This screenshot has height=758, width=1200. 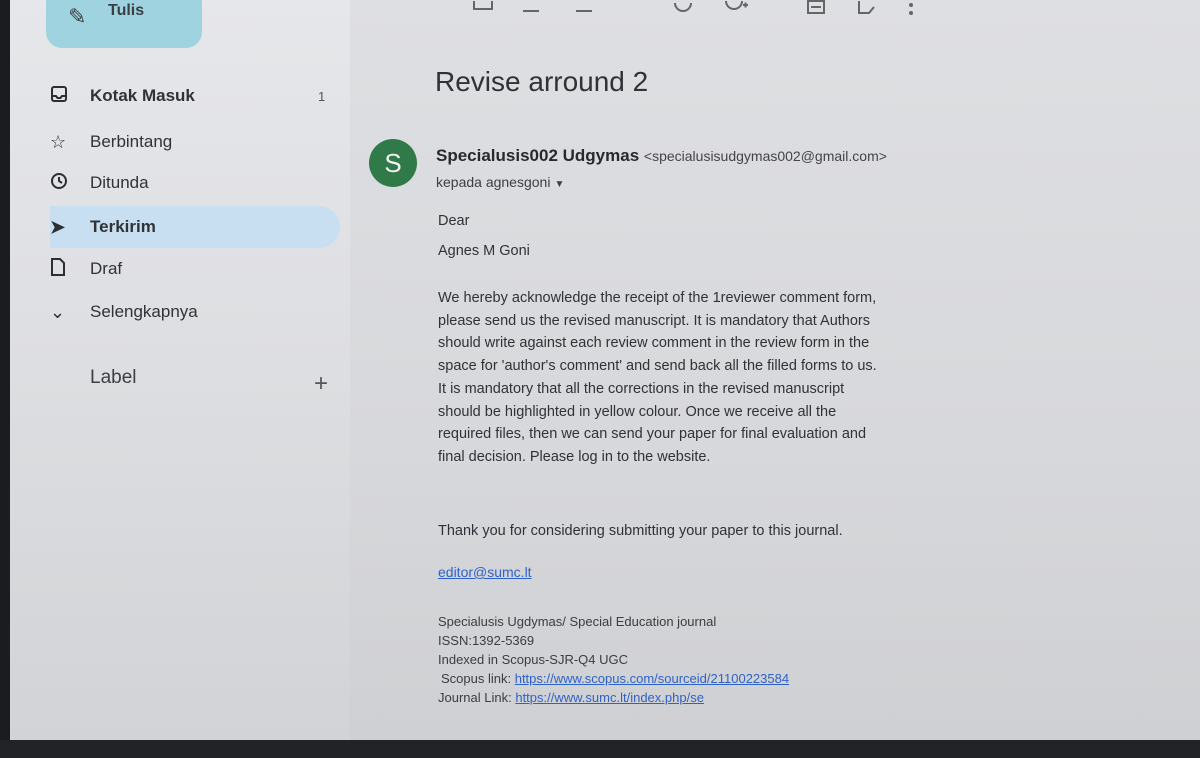 I want to click on file-icon, so click(x=70, y=269).